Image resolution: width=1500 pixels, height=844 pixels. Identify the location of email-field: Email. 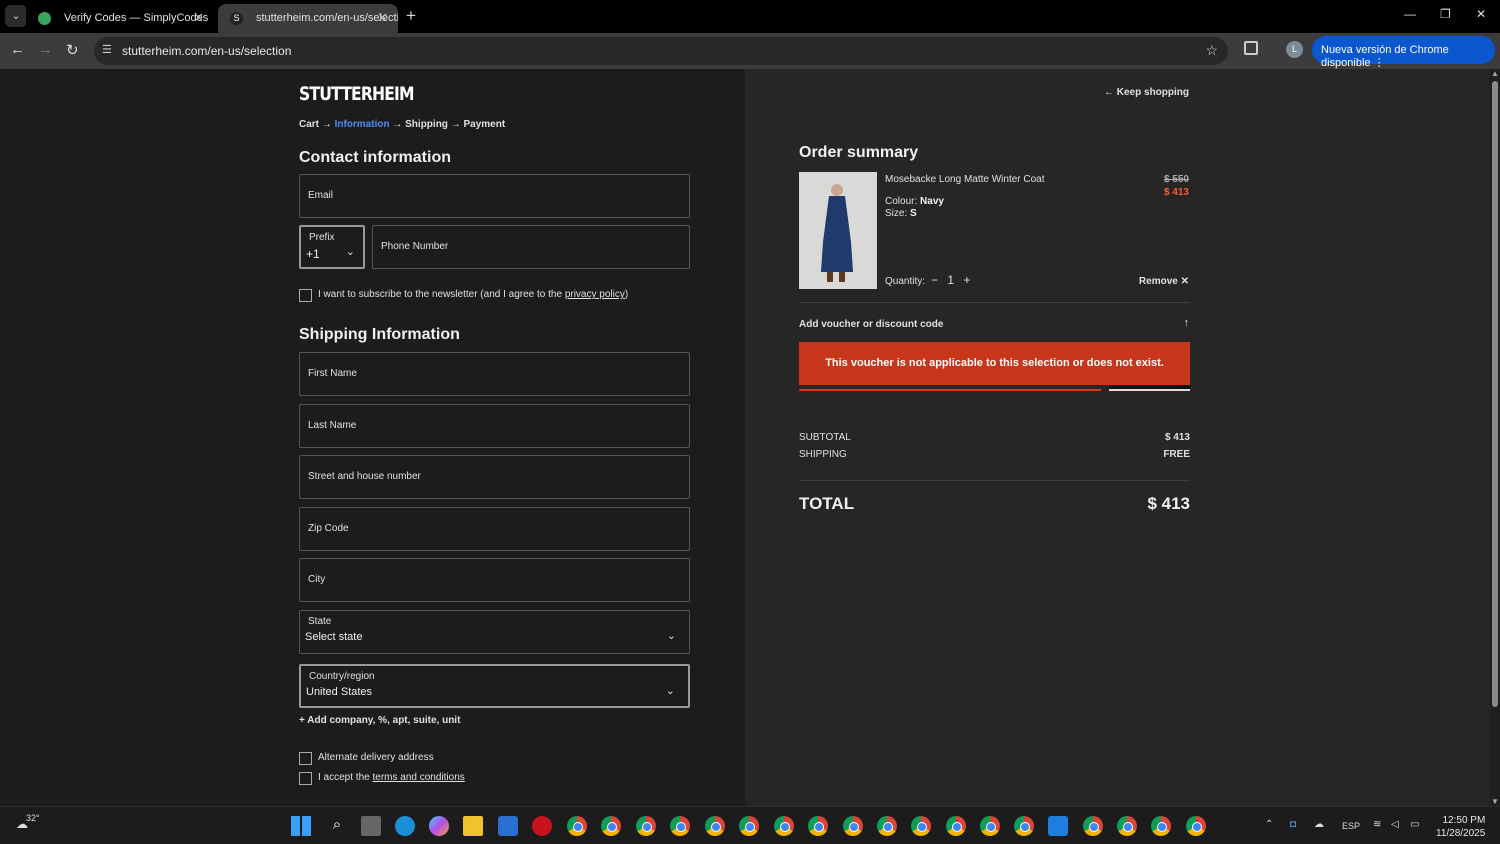
(494, 196).